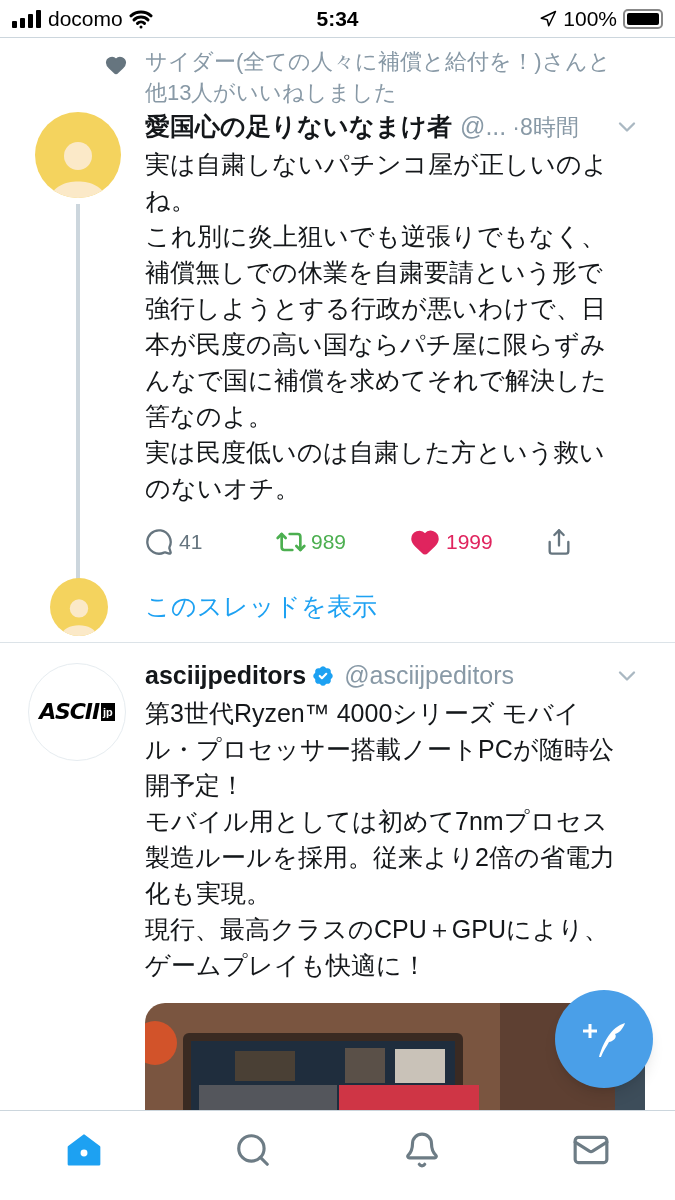  I want to click on home-icon, so click(84, 1150).